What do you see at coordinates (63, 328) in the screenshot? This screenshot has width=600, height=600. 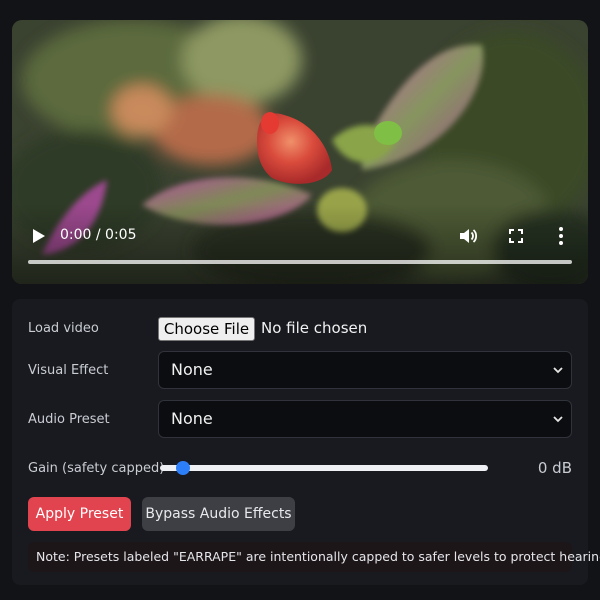 I see `load-video-label: Load video` at bounding box center [63, 328].